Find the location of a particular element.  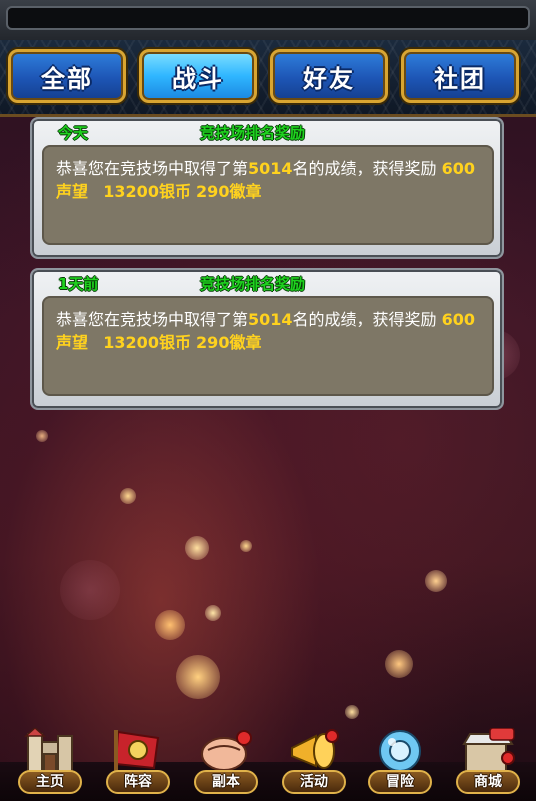

nav-home: 主页 is located at coordinates (50, 764).